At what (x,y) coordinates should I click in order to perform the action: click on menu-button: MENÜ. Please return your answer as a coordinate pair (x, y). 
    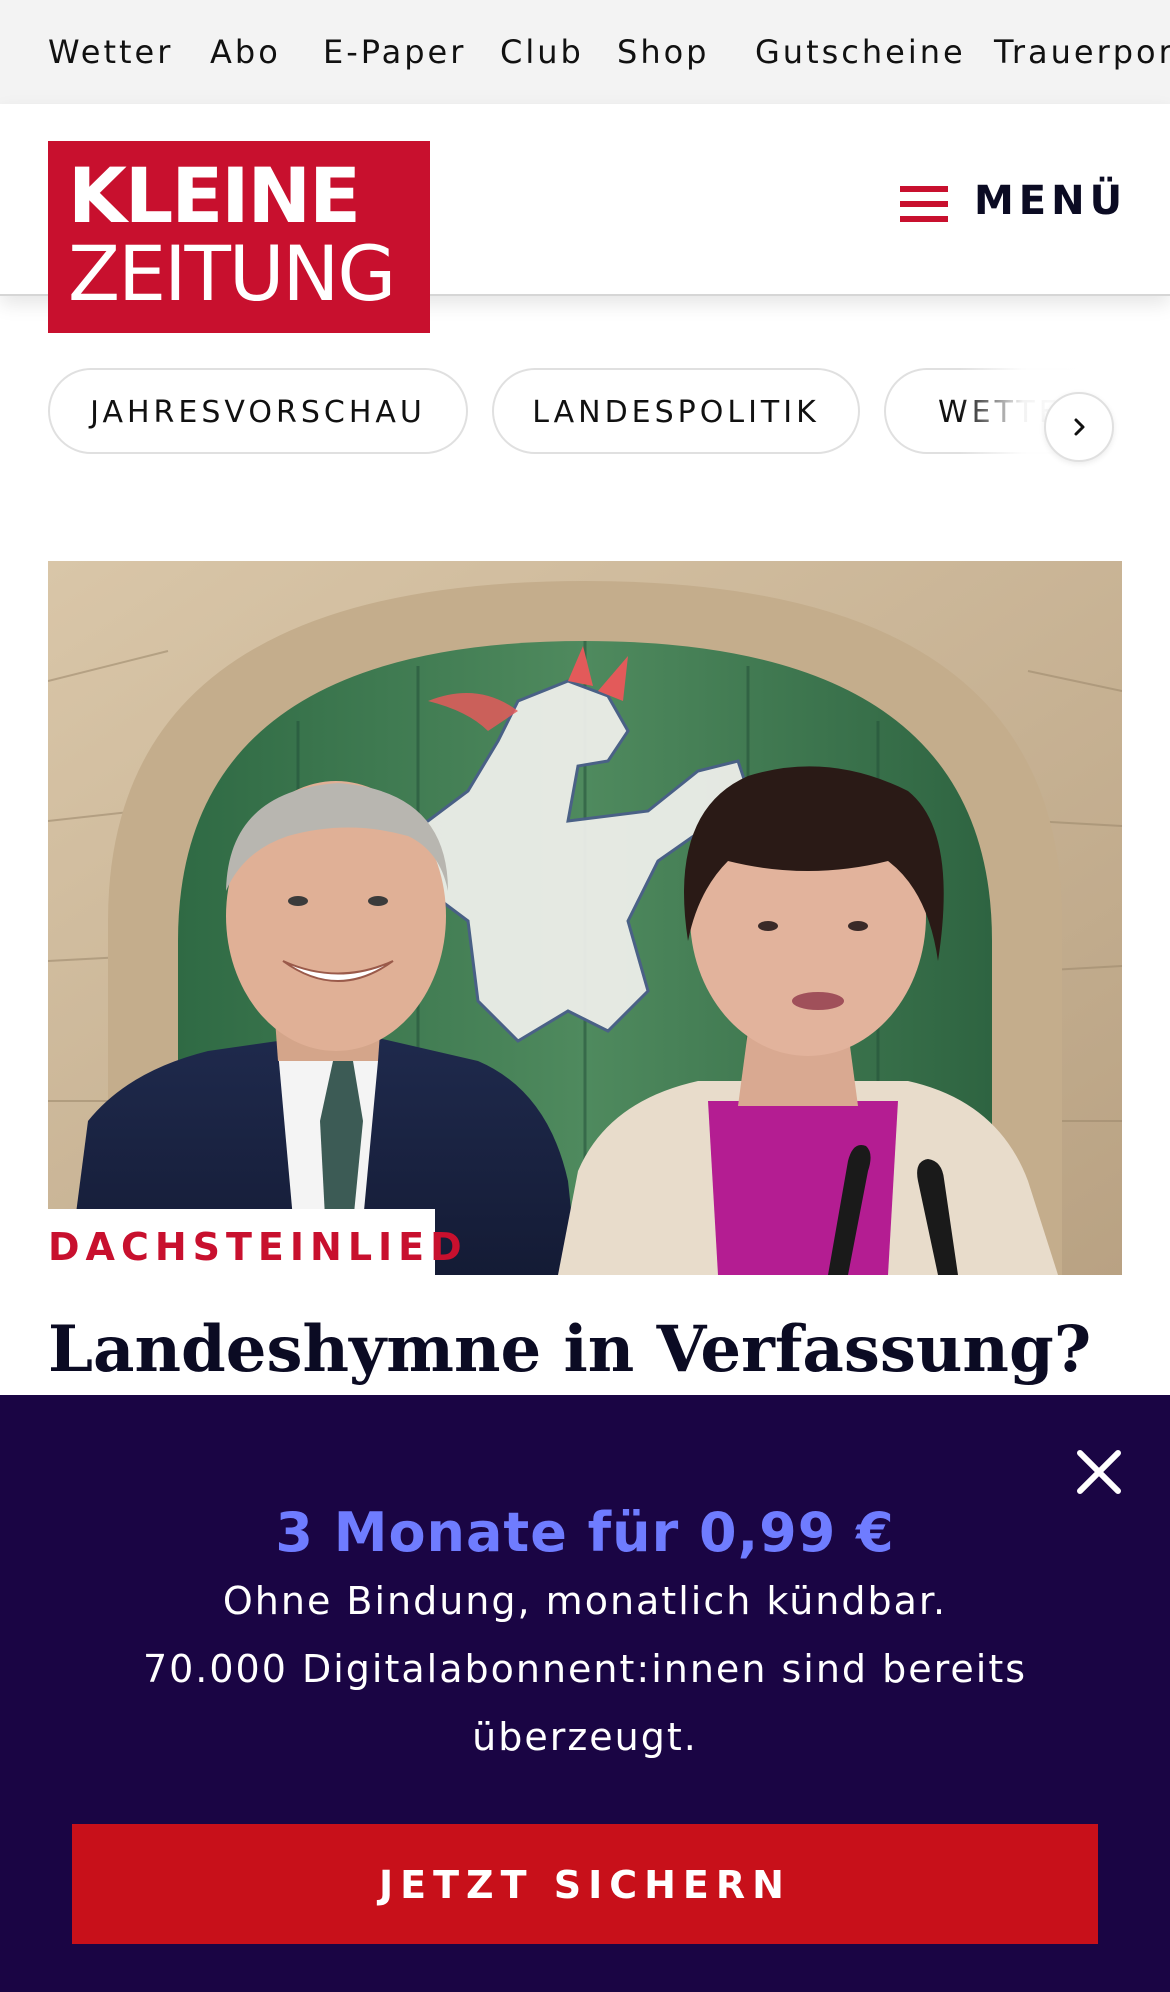
    Looking at the image, I should click on (1013, 201).